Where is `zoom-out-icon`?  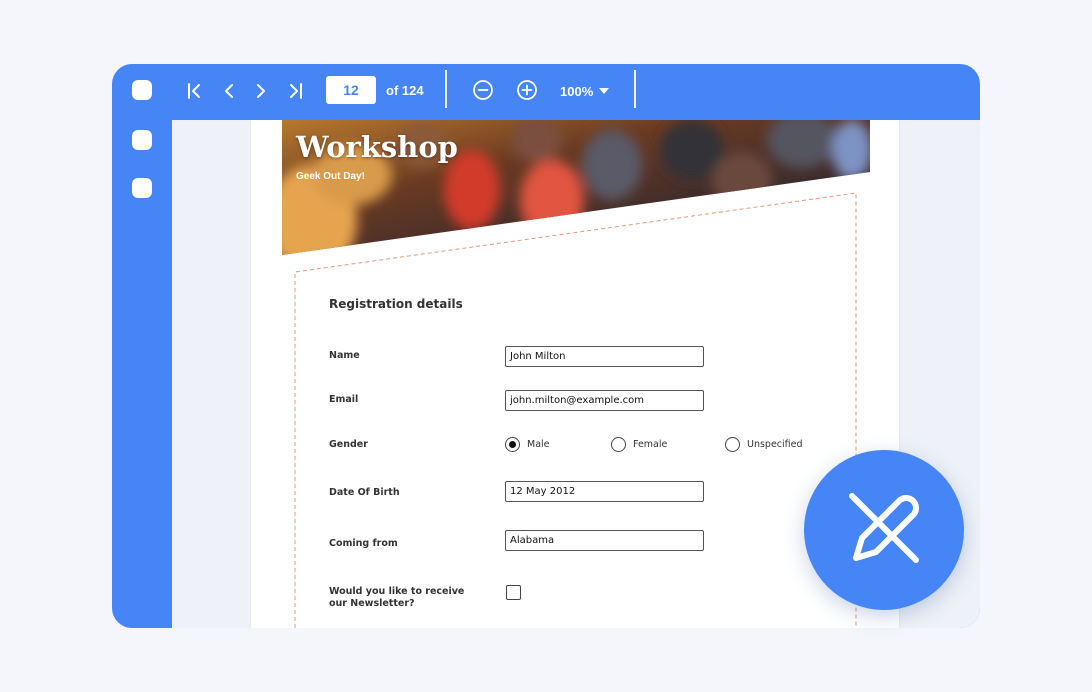
zoom-out-icon is located at coordinates (483, 90).